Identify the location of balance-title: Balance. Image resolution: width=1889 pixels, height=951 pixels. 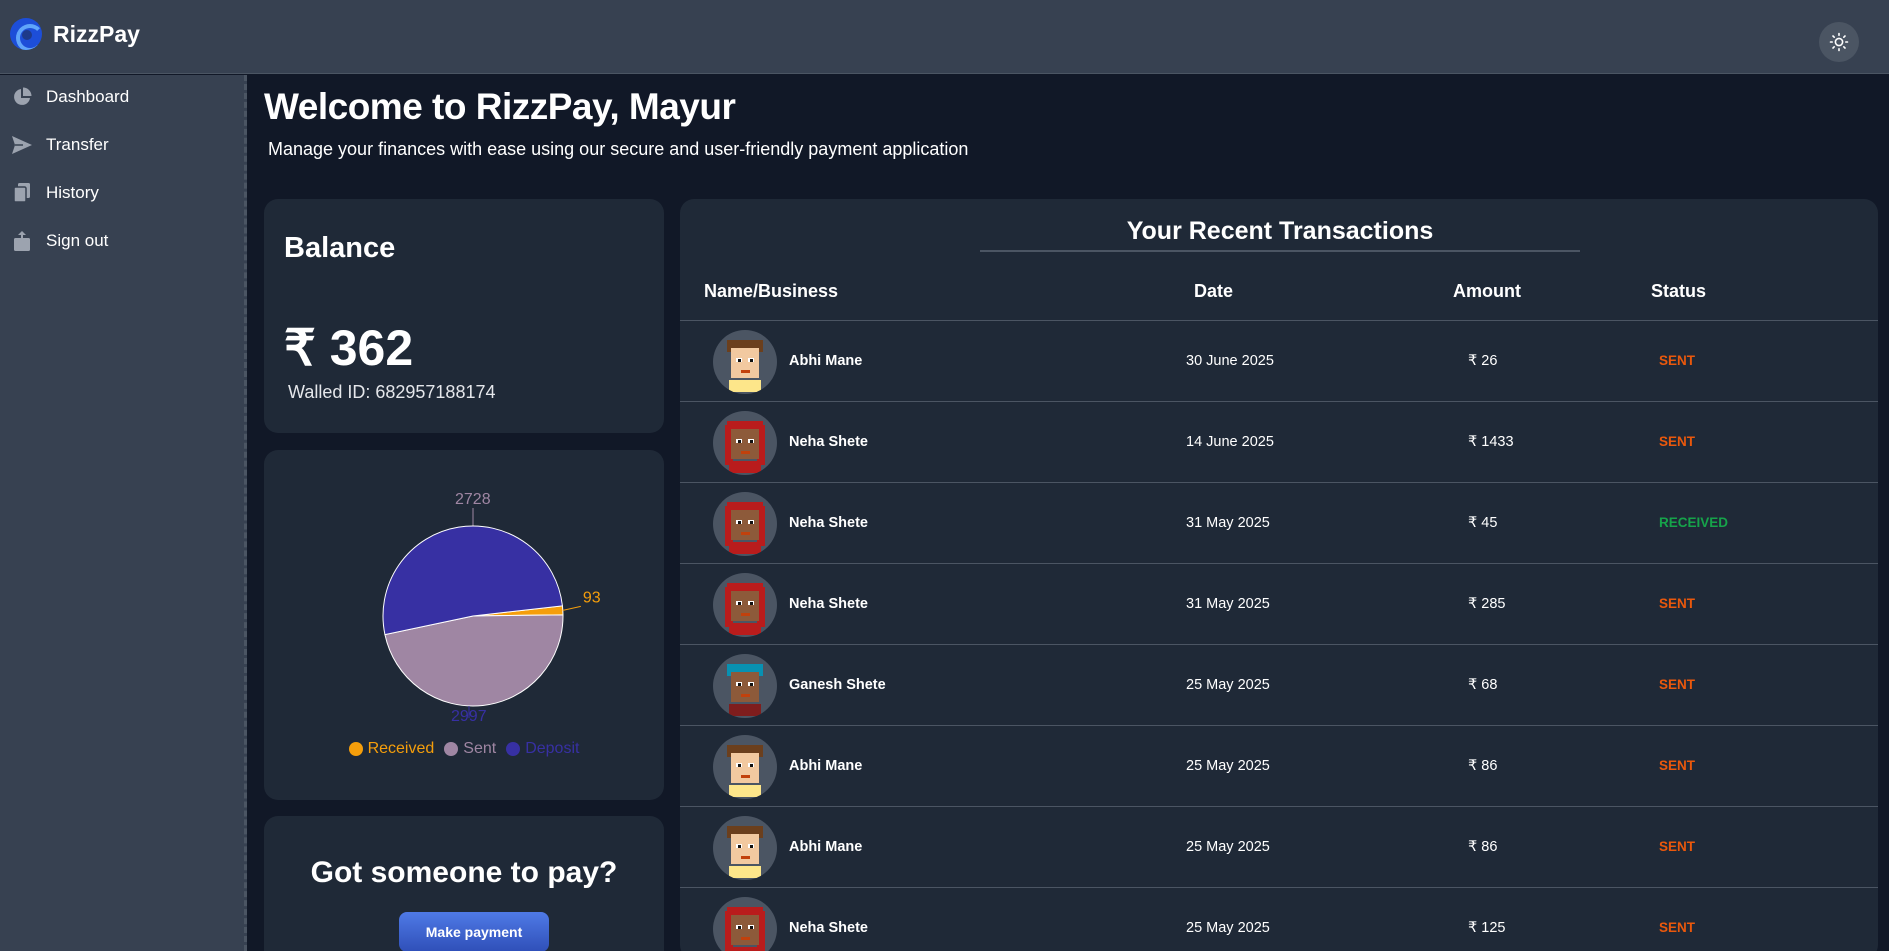
(340, 248).